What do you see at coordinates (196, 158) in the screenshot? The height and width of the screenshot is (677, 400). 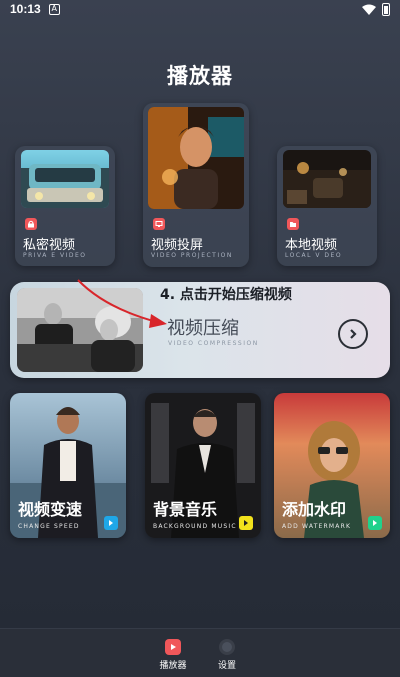 I see `video-projection-thumbnail` at bounding box center [196, 158].